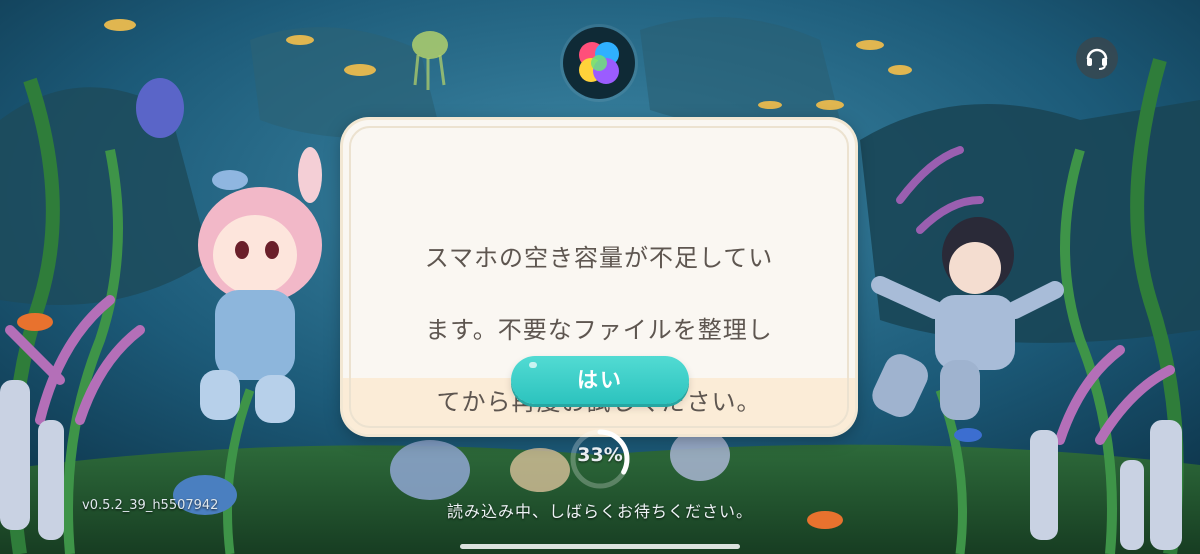 The width and height of the screenshot is (1200, 554). I want to click on confirm-button: はい, so click(600, 380).